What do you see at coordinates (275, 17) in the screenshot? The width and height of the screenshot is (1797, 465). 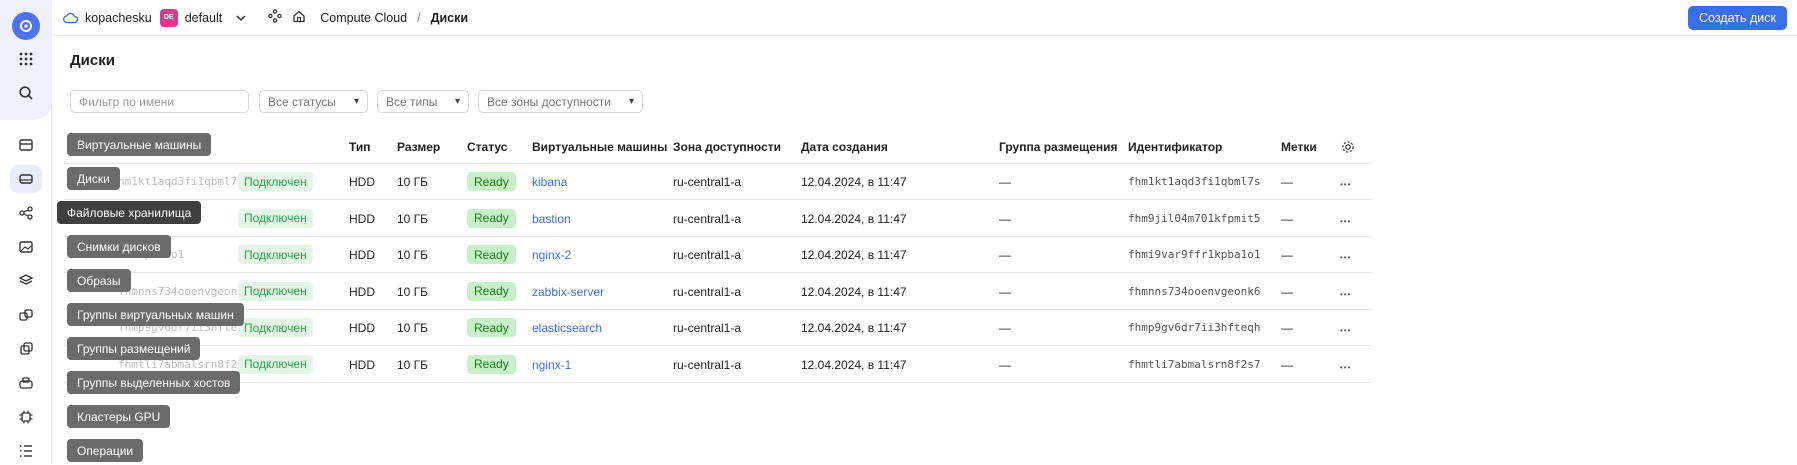 I see `service-map-icon` at bounding box center [275, 17].